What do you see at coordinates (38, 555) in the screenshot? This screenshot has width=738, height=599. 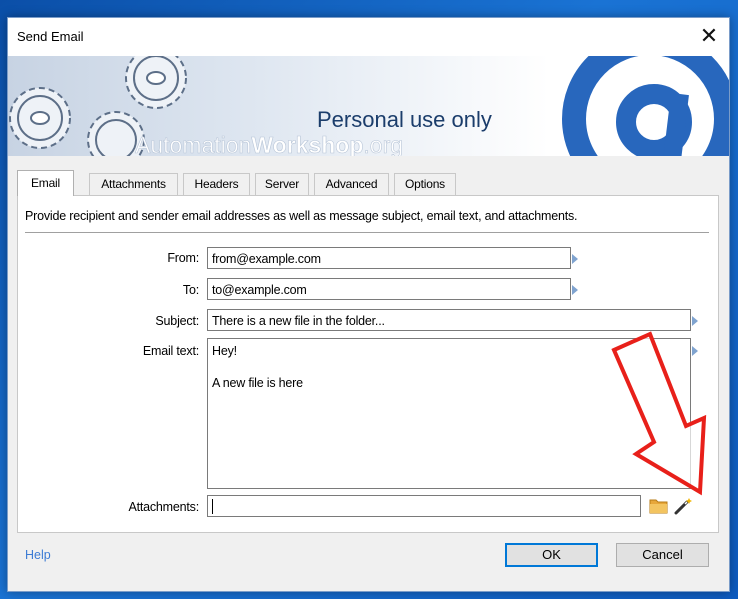 I see `help-link: Help` at bounding box center [38, 555].